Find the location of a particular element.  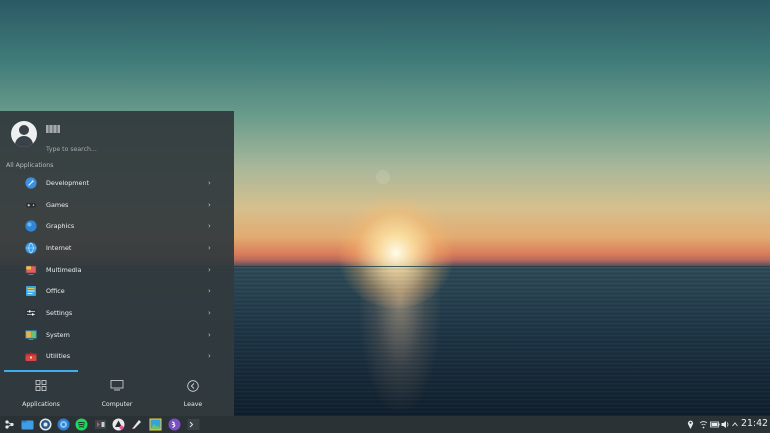

category-graphics: Graphics › is located at coordinates (117, 226).